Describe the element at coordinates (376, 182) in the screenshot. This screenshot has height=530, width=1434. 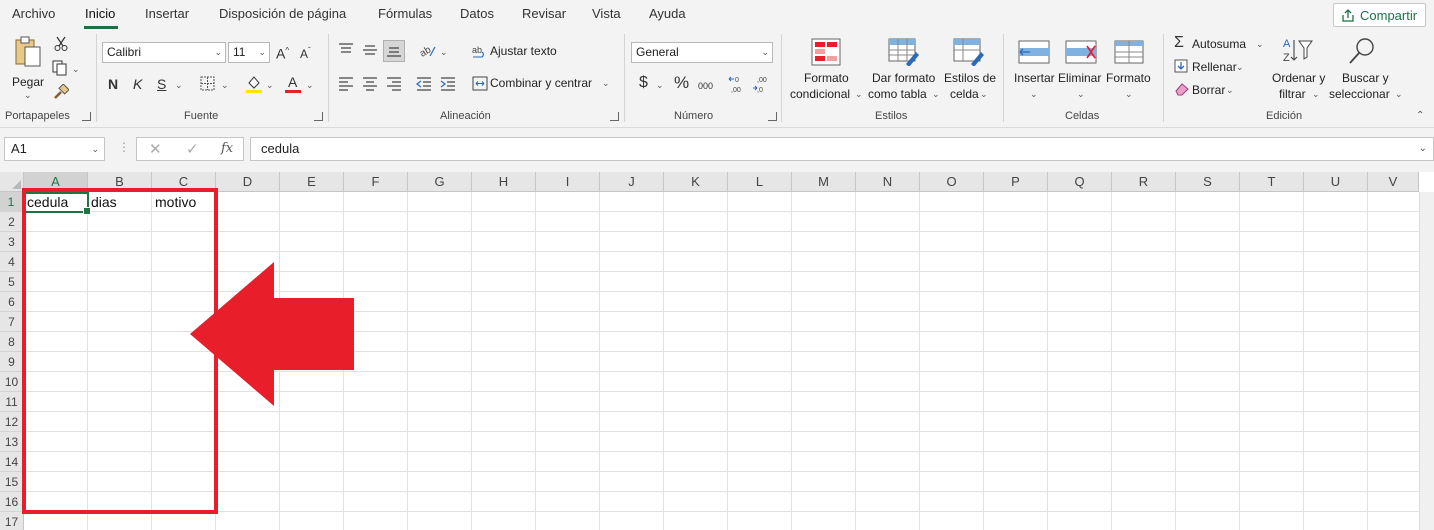
I see `column-header-f: F` at that location.